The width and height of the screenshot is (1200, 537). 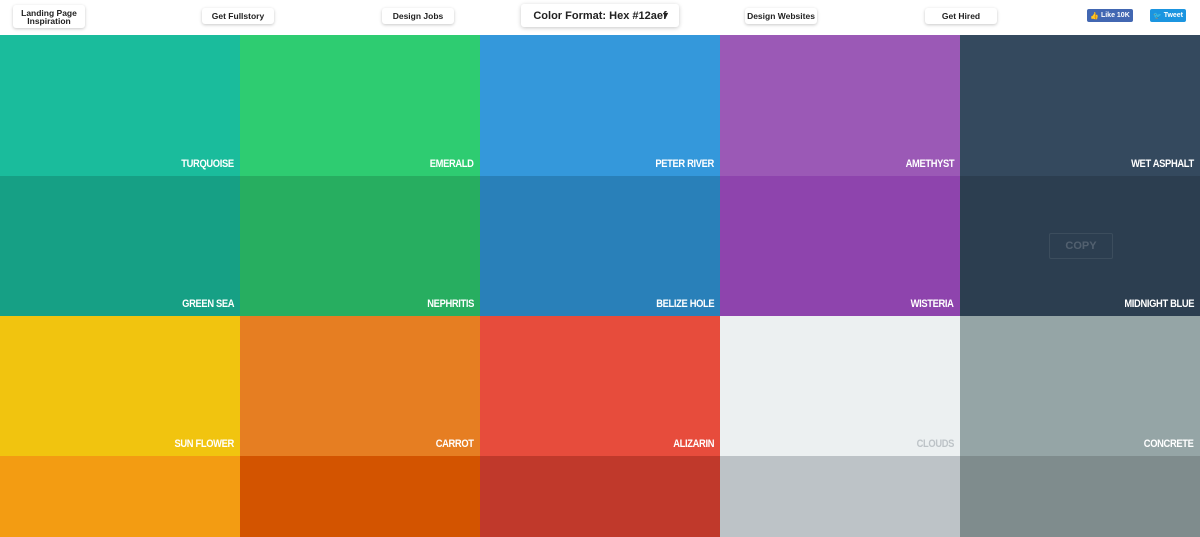 What do you see at coordinates (840, 386) in the screenshot?
I see `color-swatch: CLOUDS` at bounding box center [840, 386].